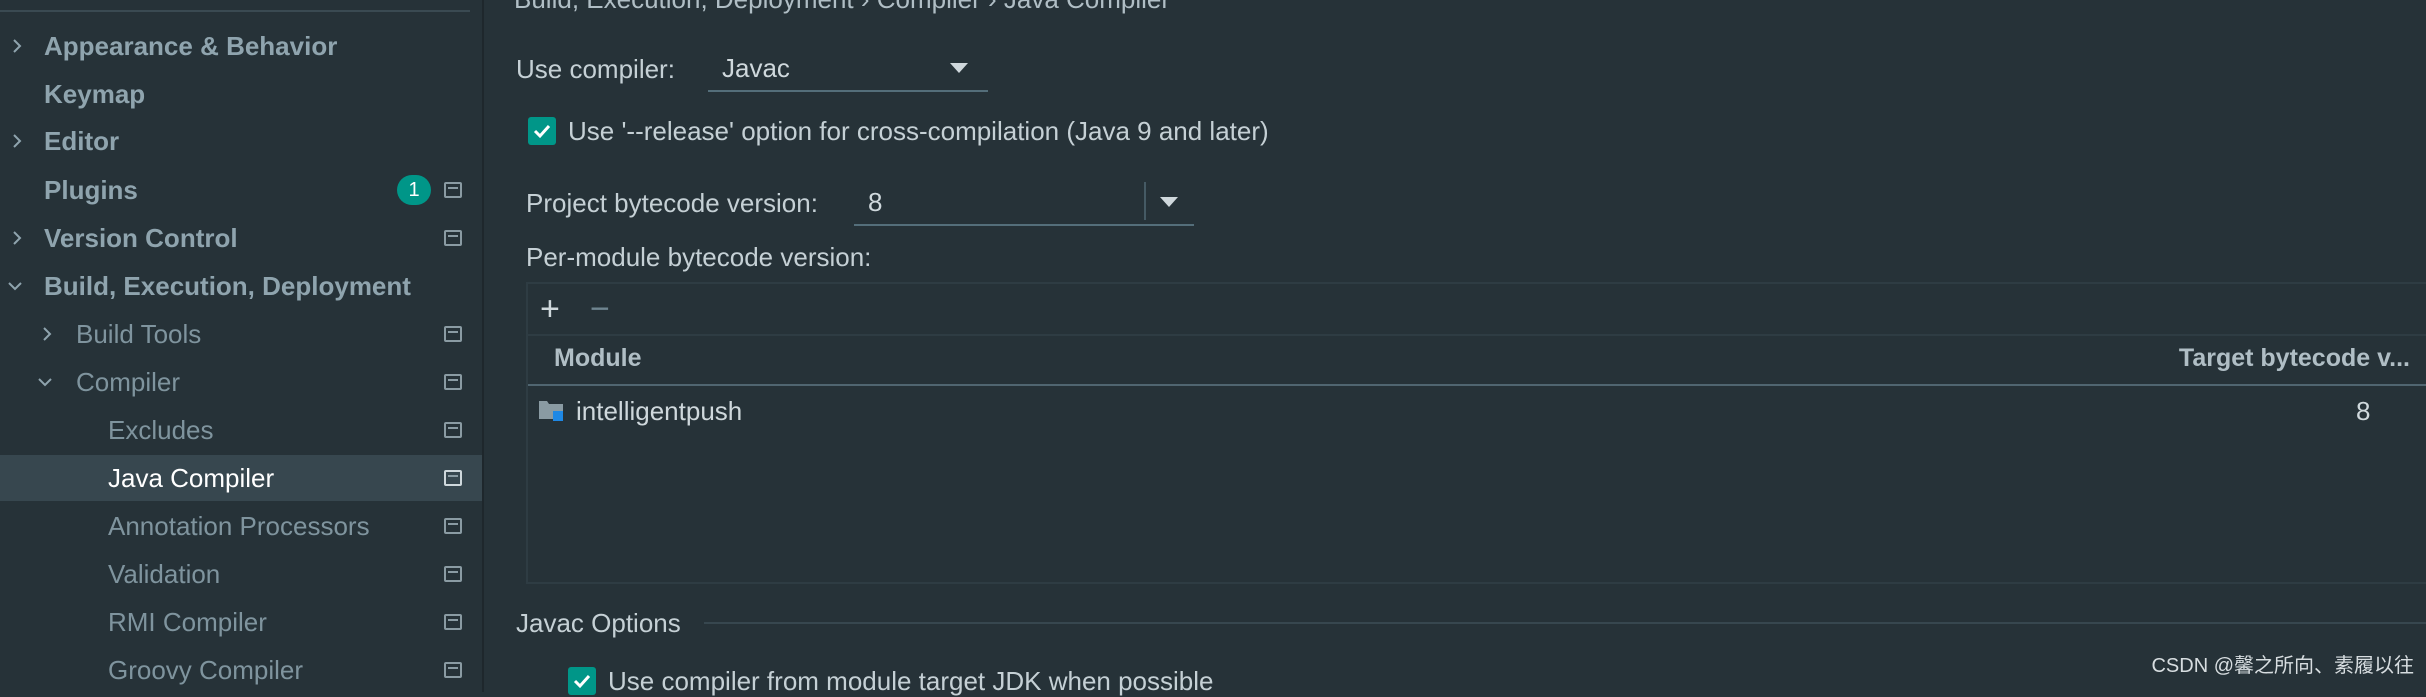 The image size is (2426, 697). Describe the element at coordinates (598, 358) in the screenshot. I see `column-header-module: Module` at that location.